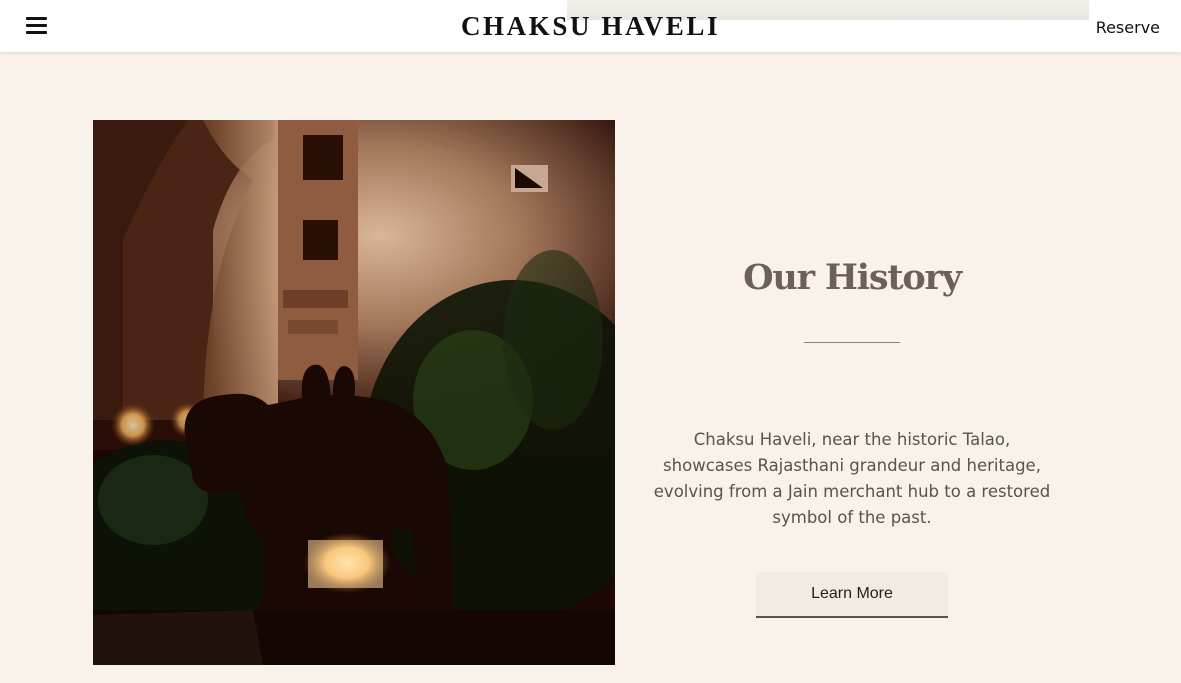  Describe the element at coordinates (1128, 27) in the screenshot. I see `reserve-link: Reserve` at that location.